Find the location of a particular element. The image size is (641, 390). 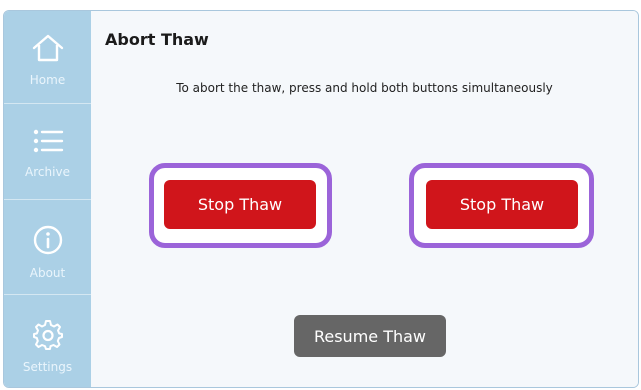

sidebar-item-settings: Settings is located at coordinates (47, 346).